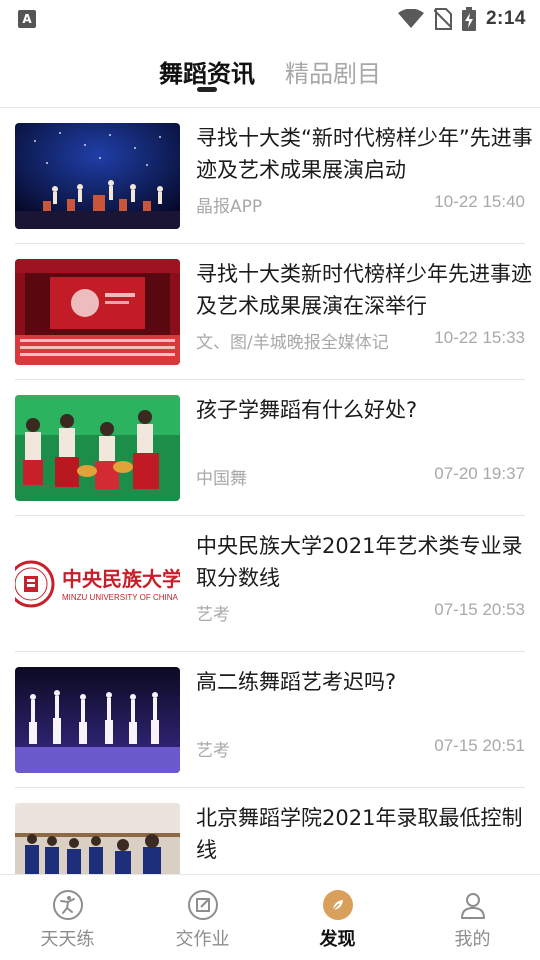 The image size is (540, 960). Describe the element at coordinates (270, 448) in the screenshot. I see `news-item: 孩子学舞蹈有什么好处? 中国舞 07-20 19:37` at that location.